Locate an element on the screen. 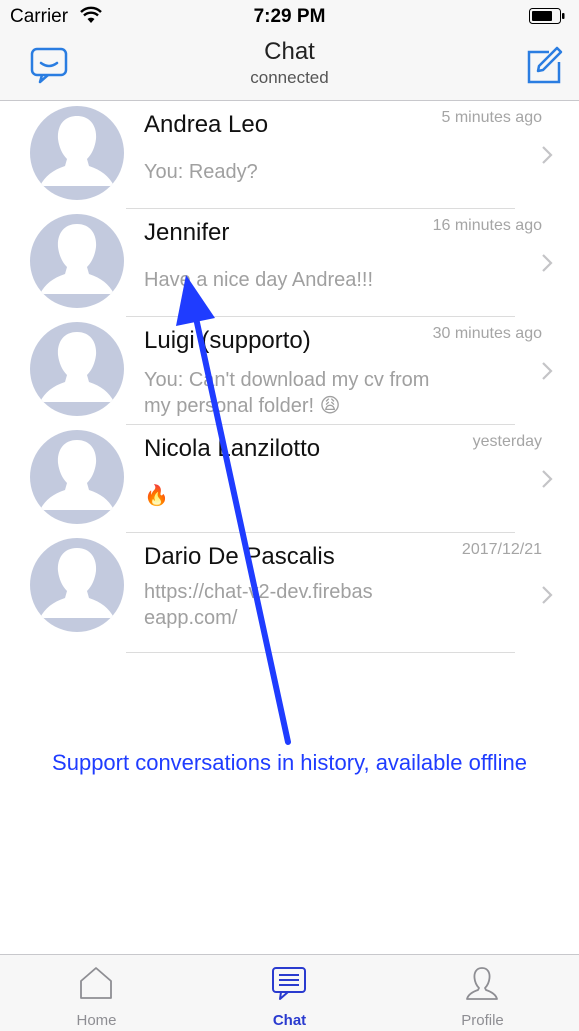 This screenshot has width=579, height=1031. compose-button is located at coordinates (543, 66).